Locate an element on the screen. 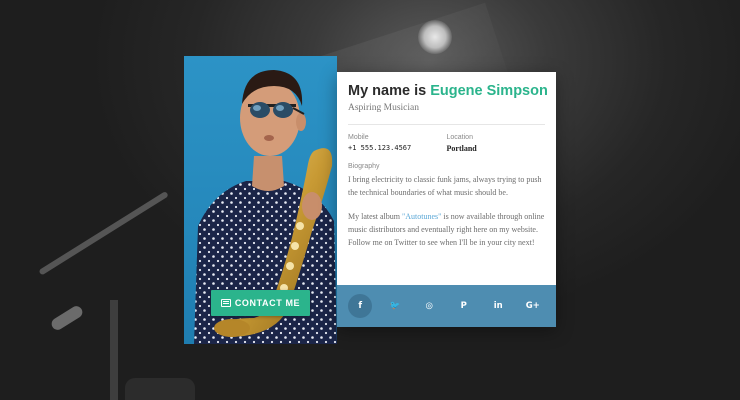  contact-me-button: CONTACT ME is located at coordinates (260, 303).